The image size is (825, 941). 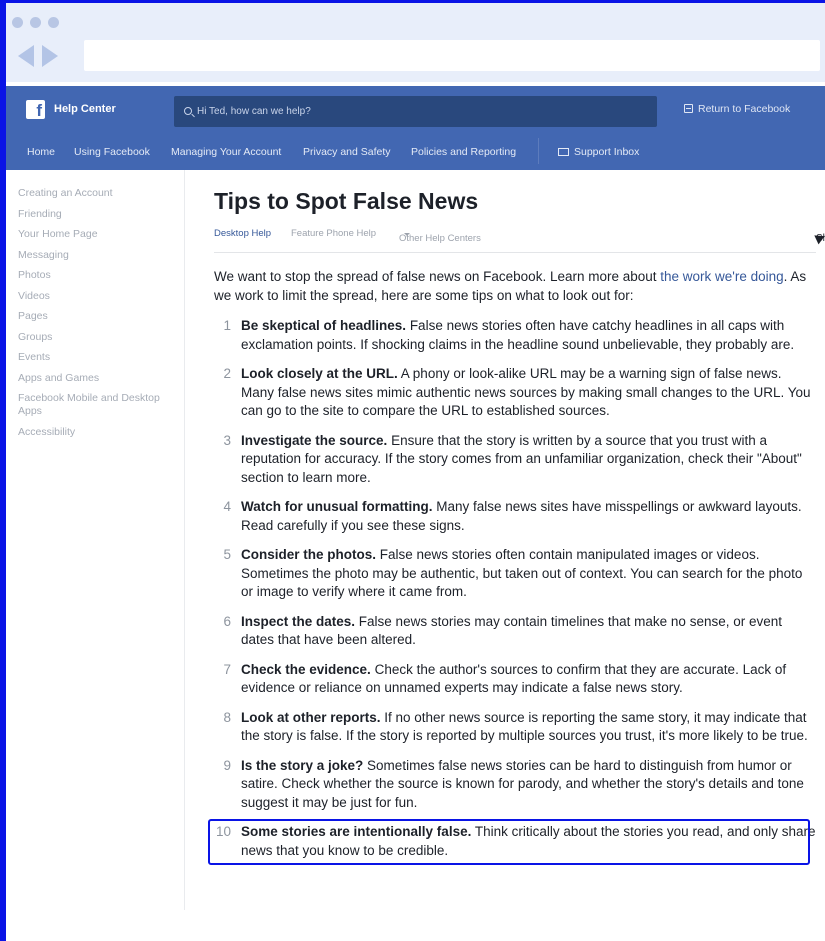 What do you see at coordinates (452, 55) in the screenshot?
I see `address-bar` at bounding box center [452, 55].